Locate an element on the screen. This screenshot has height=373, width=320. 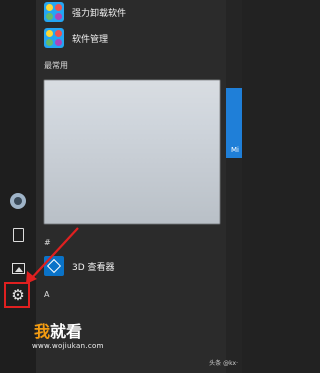
tiles-column: Mi is located at coordinates (234, 186).